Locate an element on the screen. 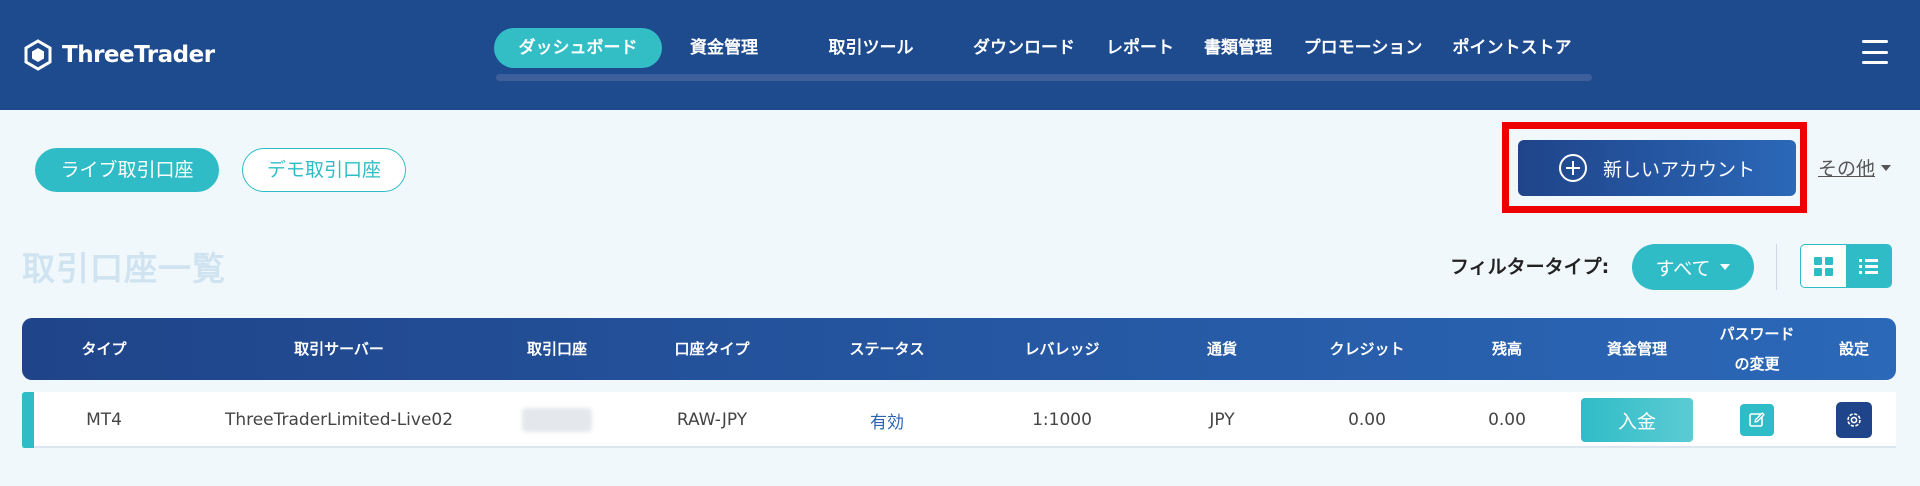 This screenshot has height=486, width=1920. gear-icon is located at coordinates (1854, 420).